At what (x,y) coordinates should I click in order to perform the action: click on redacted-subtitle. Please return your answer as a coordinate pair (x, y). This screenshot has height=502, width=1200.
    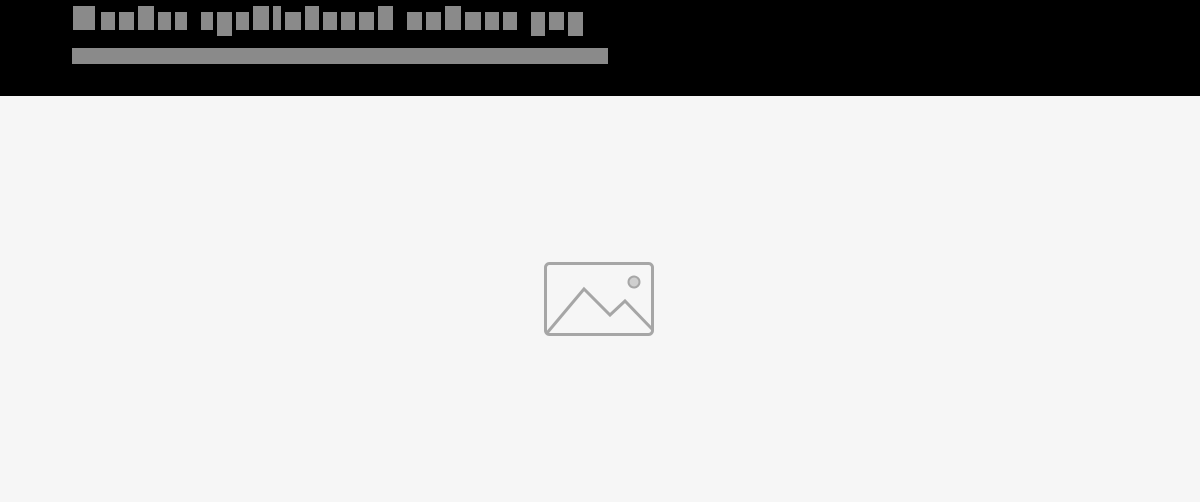
    Looking at the image, I should click on (340, 56).